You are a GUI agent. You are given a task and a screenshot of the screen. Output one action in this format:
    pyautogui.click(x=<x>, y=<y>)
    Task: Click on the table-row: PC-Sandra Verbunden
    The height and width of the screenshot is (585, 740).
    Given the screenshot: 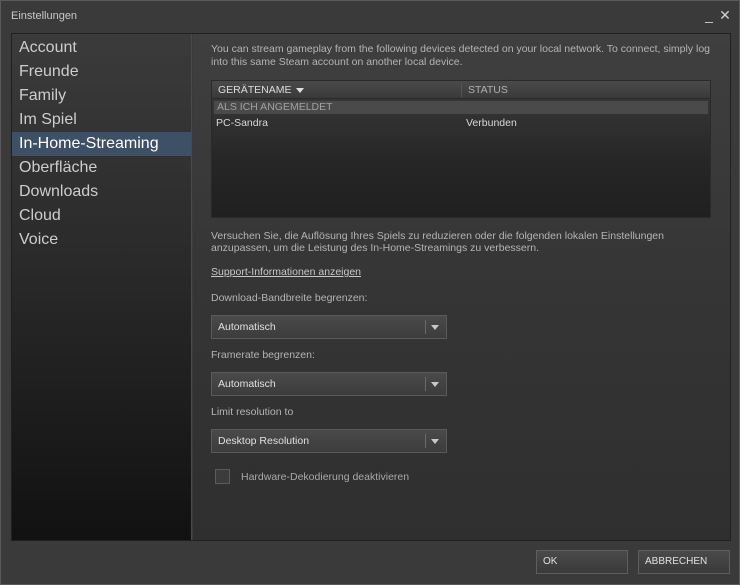 What is the action you would take?
    pyautogui.click(x=461, y=123)
    